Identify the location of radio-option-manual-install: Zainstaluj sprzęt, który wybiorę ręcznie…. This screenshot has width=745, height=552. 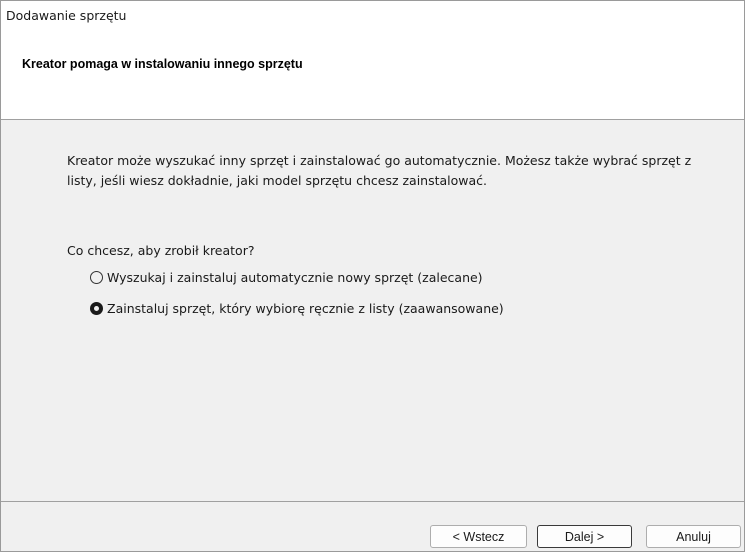
(297, 308).